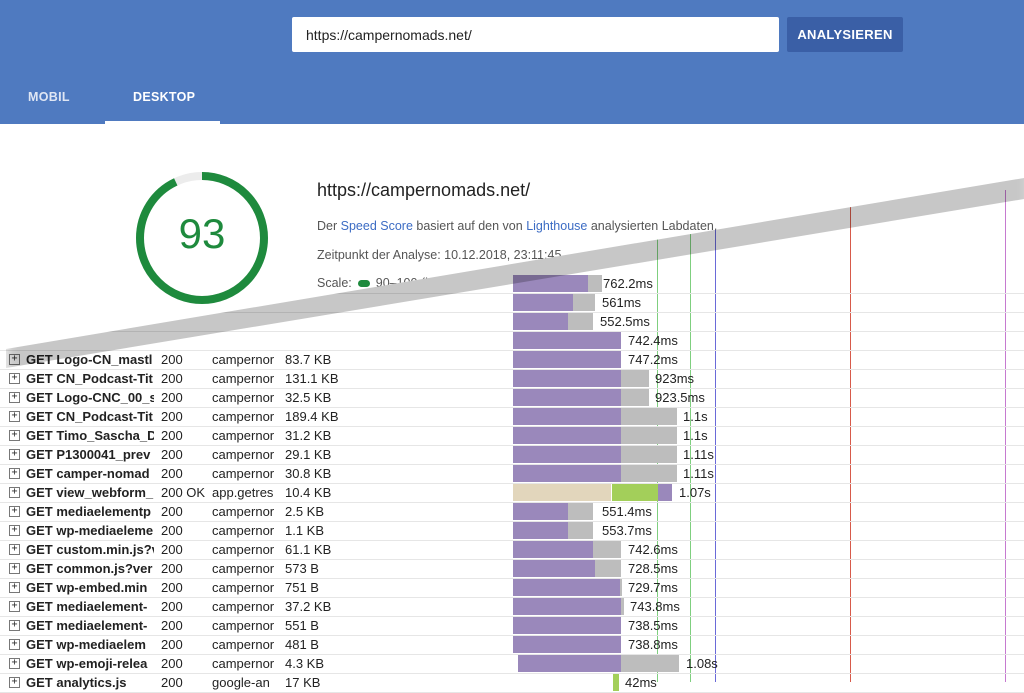  What do you see at coordinates (90, 587) in the screenshot?
I see `request-label: GET wp-embed.min` at bounding box center [90, 587].